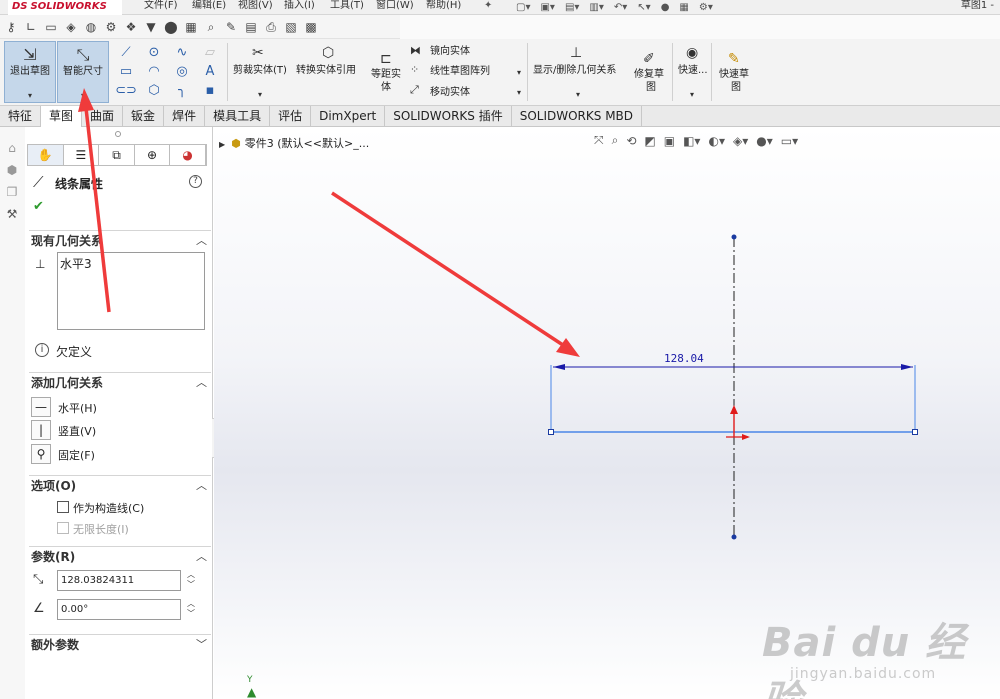 The image size is (1000, 699). Describe the element at coordinates (41, 430) in the screenshot. I see `vertical-relation-icon: |` at that location.